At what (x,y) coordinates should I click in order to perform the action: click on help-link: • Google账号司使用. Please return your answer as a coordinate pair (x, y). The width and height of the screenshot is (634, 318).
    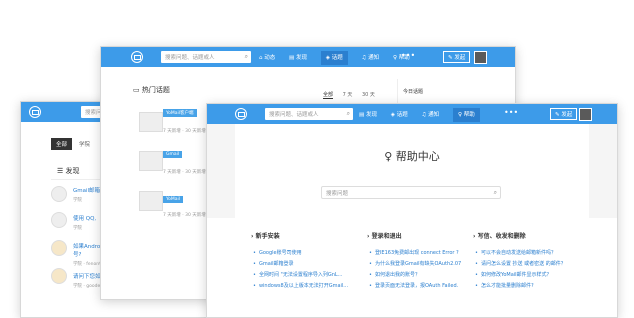
    Looking at the image, I should click on (277, 252).